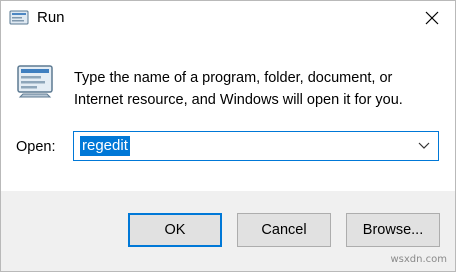 The height and width of the screenshot is (272, 456). What do you see at coordinates (256, 146) in the screenshot?
I see `open-combobox: regedit` at bounding box center [256, 146].